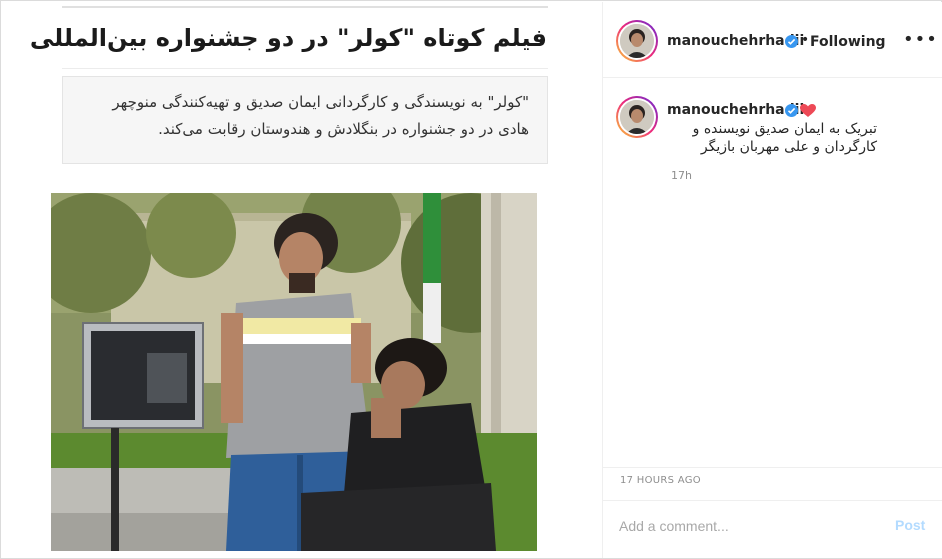 The height and width of the screenshot is (559, 942). What do you see at coordinates (681, 175) in the screenshot?
I see `comment-timestamp: 17h` at bounding box center [681, 175].